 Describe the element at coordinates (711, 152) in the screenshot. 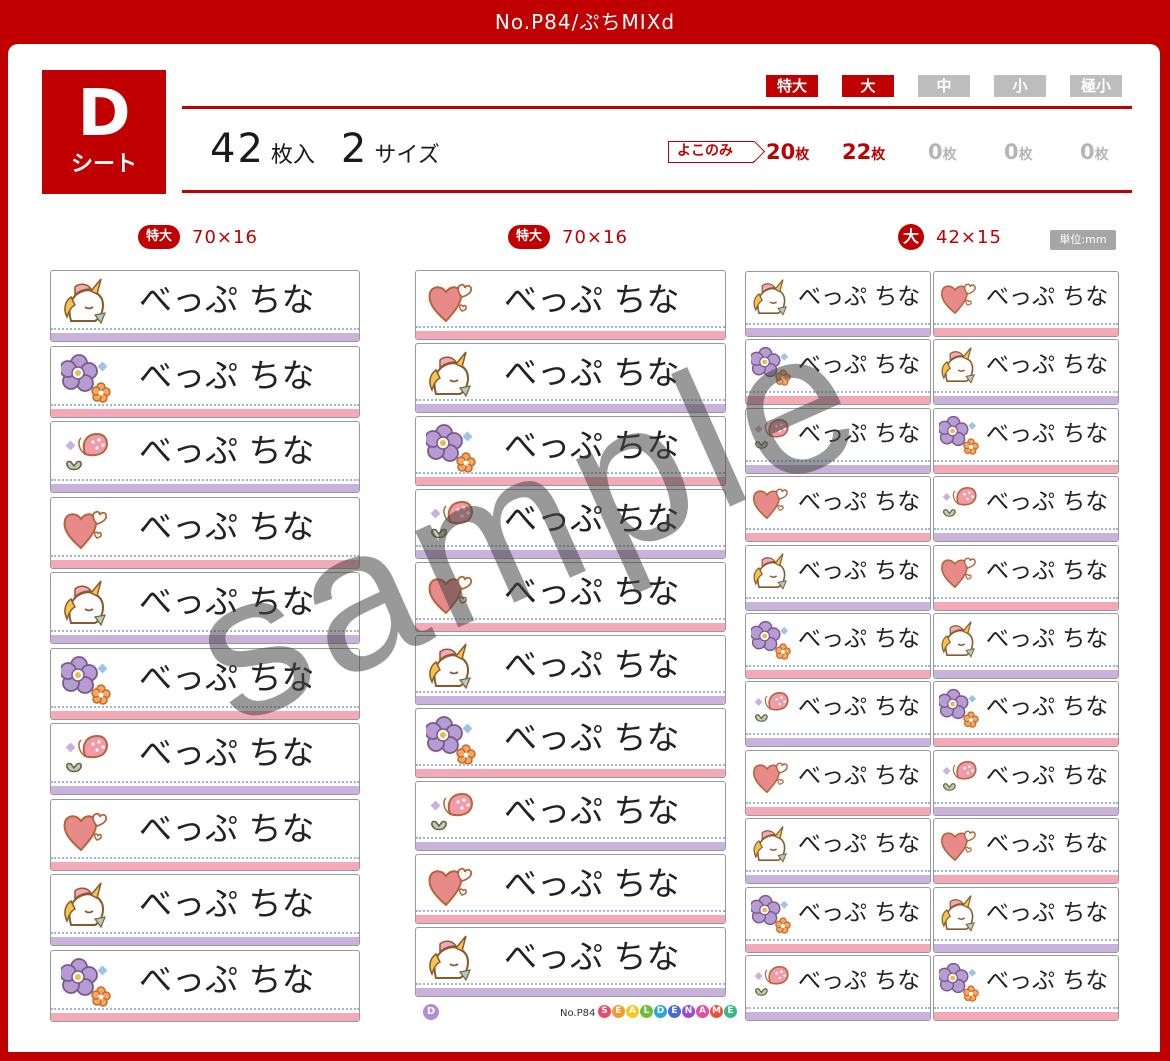

I see `orientation-label: よこのみ` at that location.